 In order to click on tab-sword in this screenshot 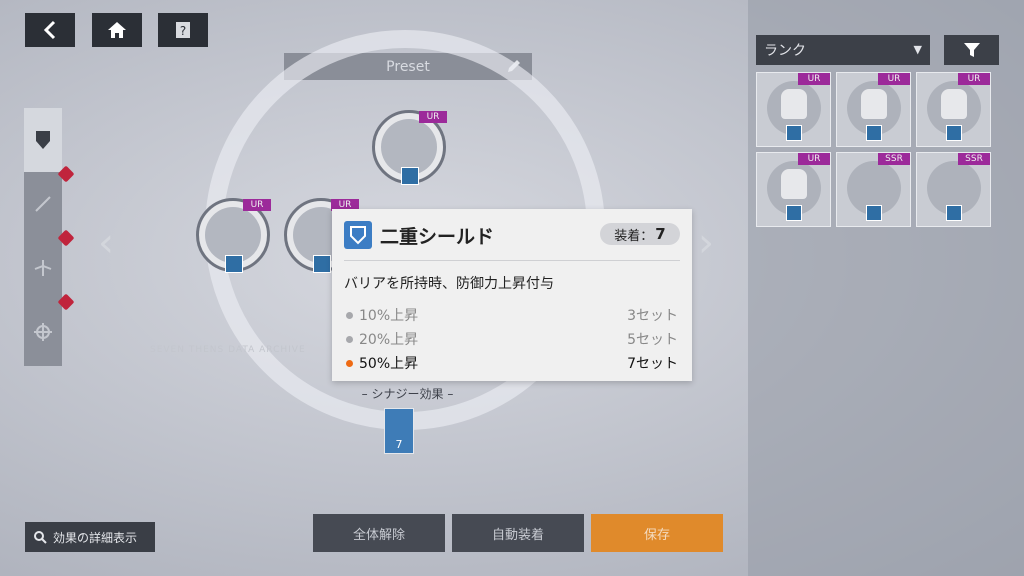, I will do `click(49, 209)`.